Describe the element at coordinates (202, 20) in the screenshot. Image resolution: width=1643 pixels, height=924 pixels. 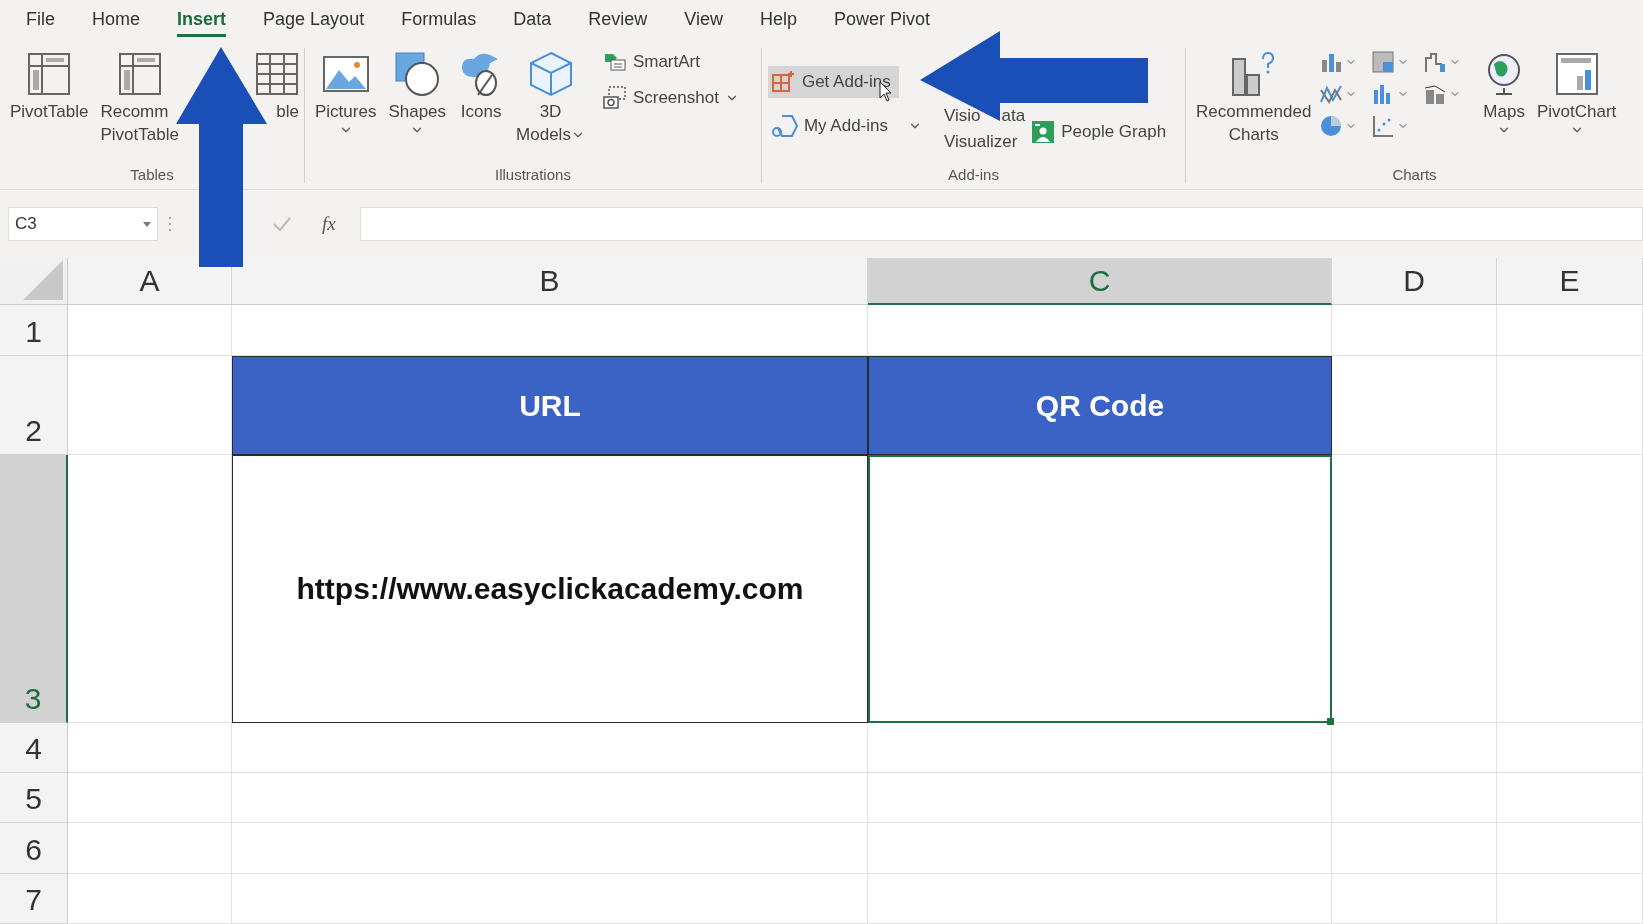
I see `ribbon-tab: Insert` at that location.